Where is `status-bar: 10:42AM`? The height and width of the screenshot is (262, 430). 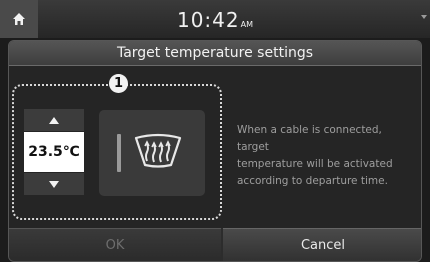 status-bar: 10:42AM is located at coordinates (215, 19).